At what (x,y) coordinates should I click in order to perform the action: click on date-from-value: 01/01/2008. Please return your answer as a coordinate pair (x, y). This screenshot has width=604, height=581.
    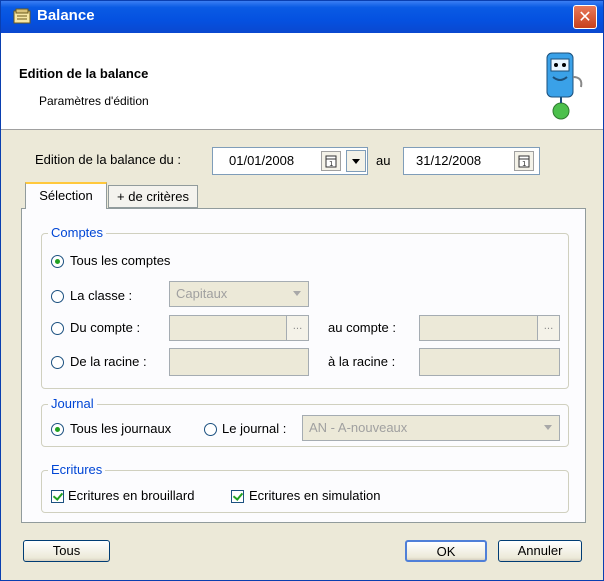
    Looking at the image, I should click on (262, 160).